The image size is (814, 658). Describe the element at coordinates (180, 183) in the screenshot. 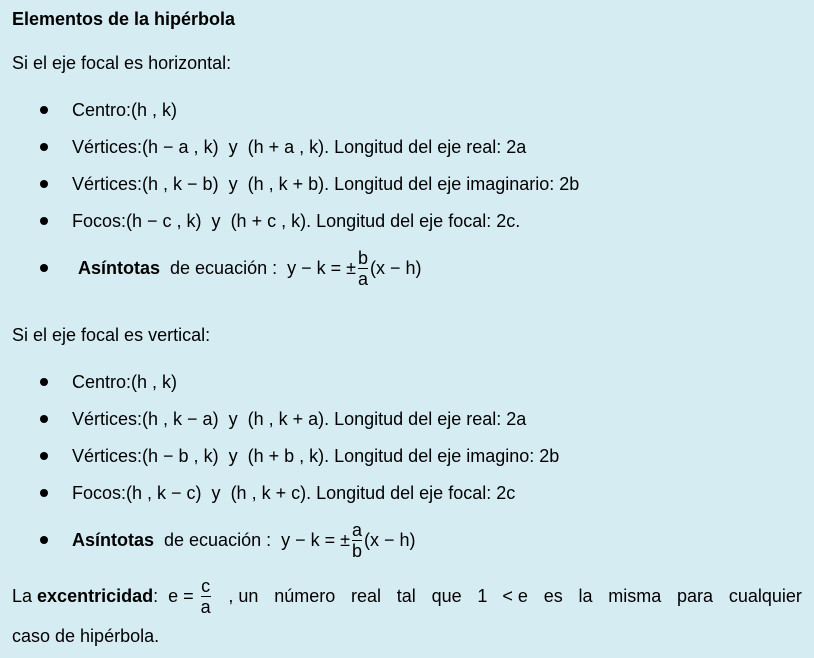

I see `math-expression: (h , k − b)` at that location.